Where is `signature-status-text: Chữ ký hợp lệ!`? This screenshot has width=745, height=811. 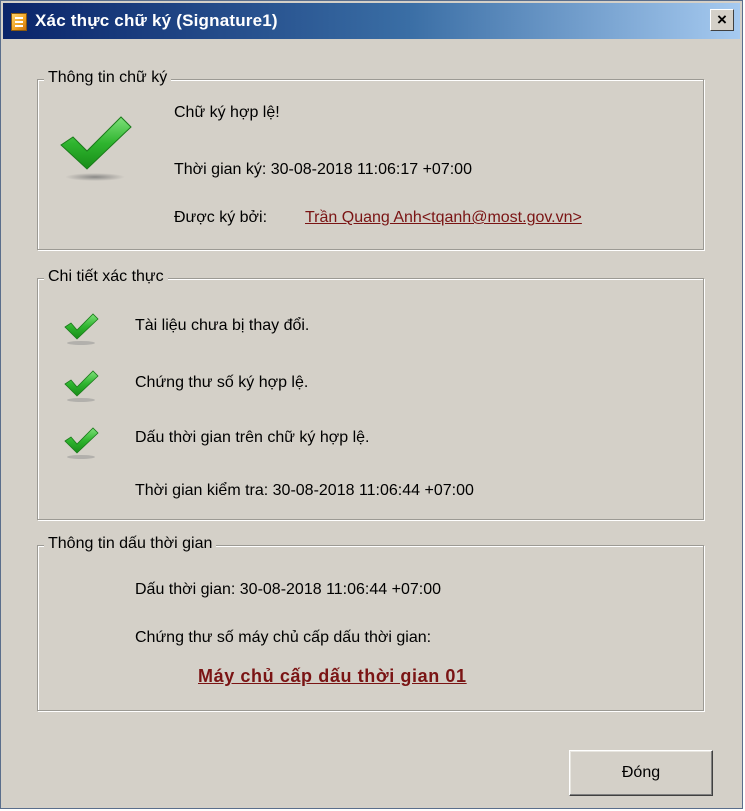 signature-status-text: Chữ ký hợp lệ! is located at coordinates (227, 112).